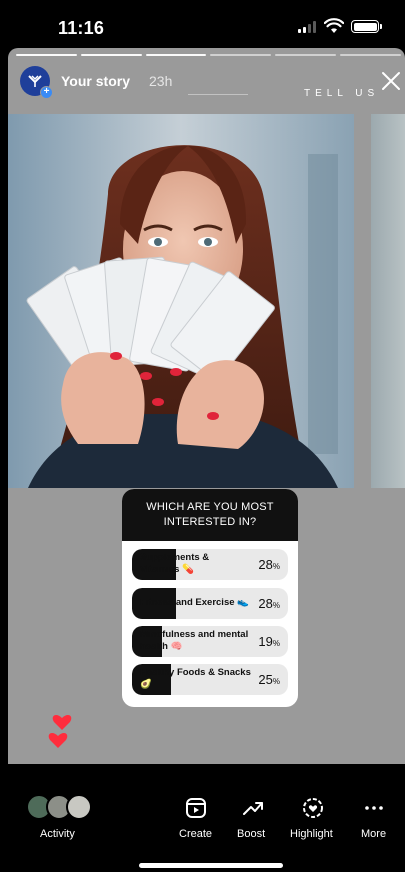 This screenshot has height=872, width=405. What do you see at coordinates (366, 26) in the screenshot?
I see `battery-icon` at bounding box center [366, 26].